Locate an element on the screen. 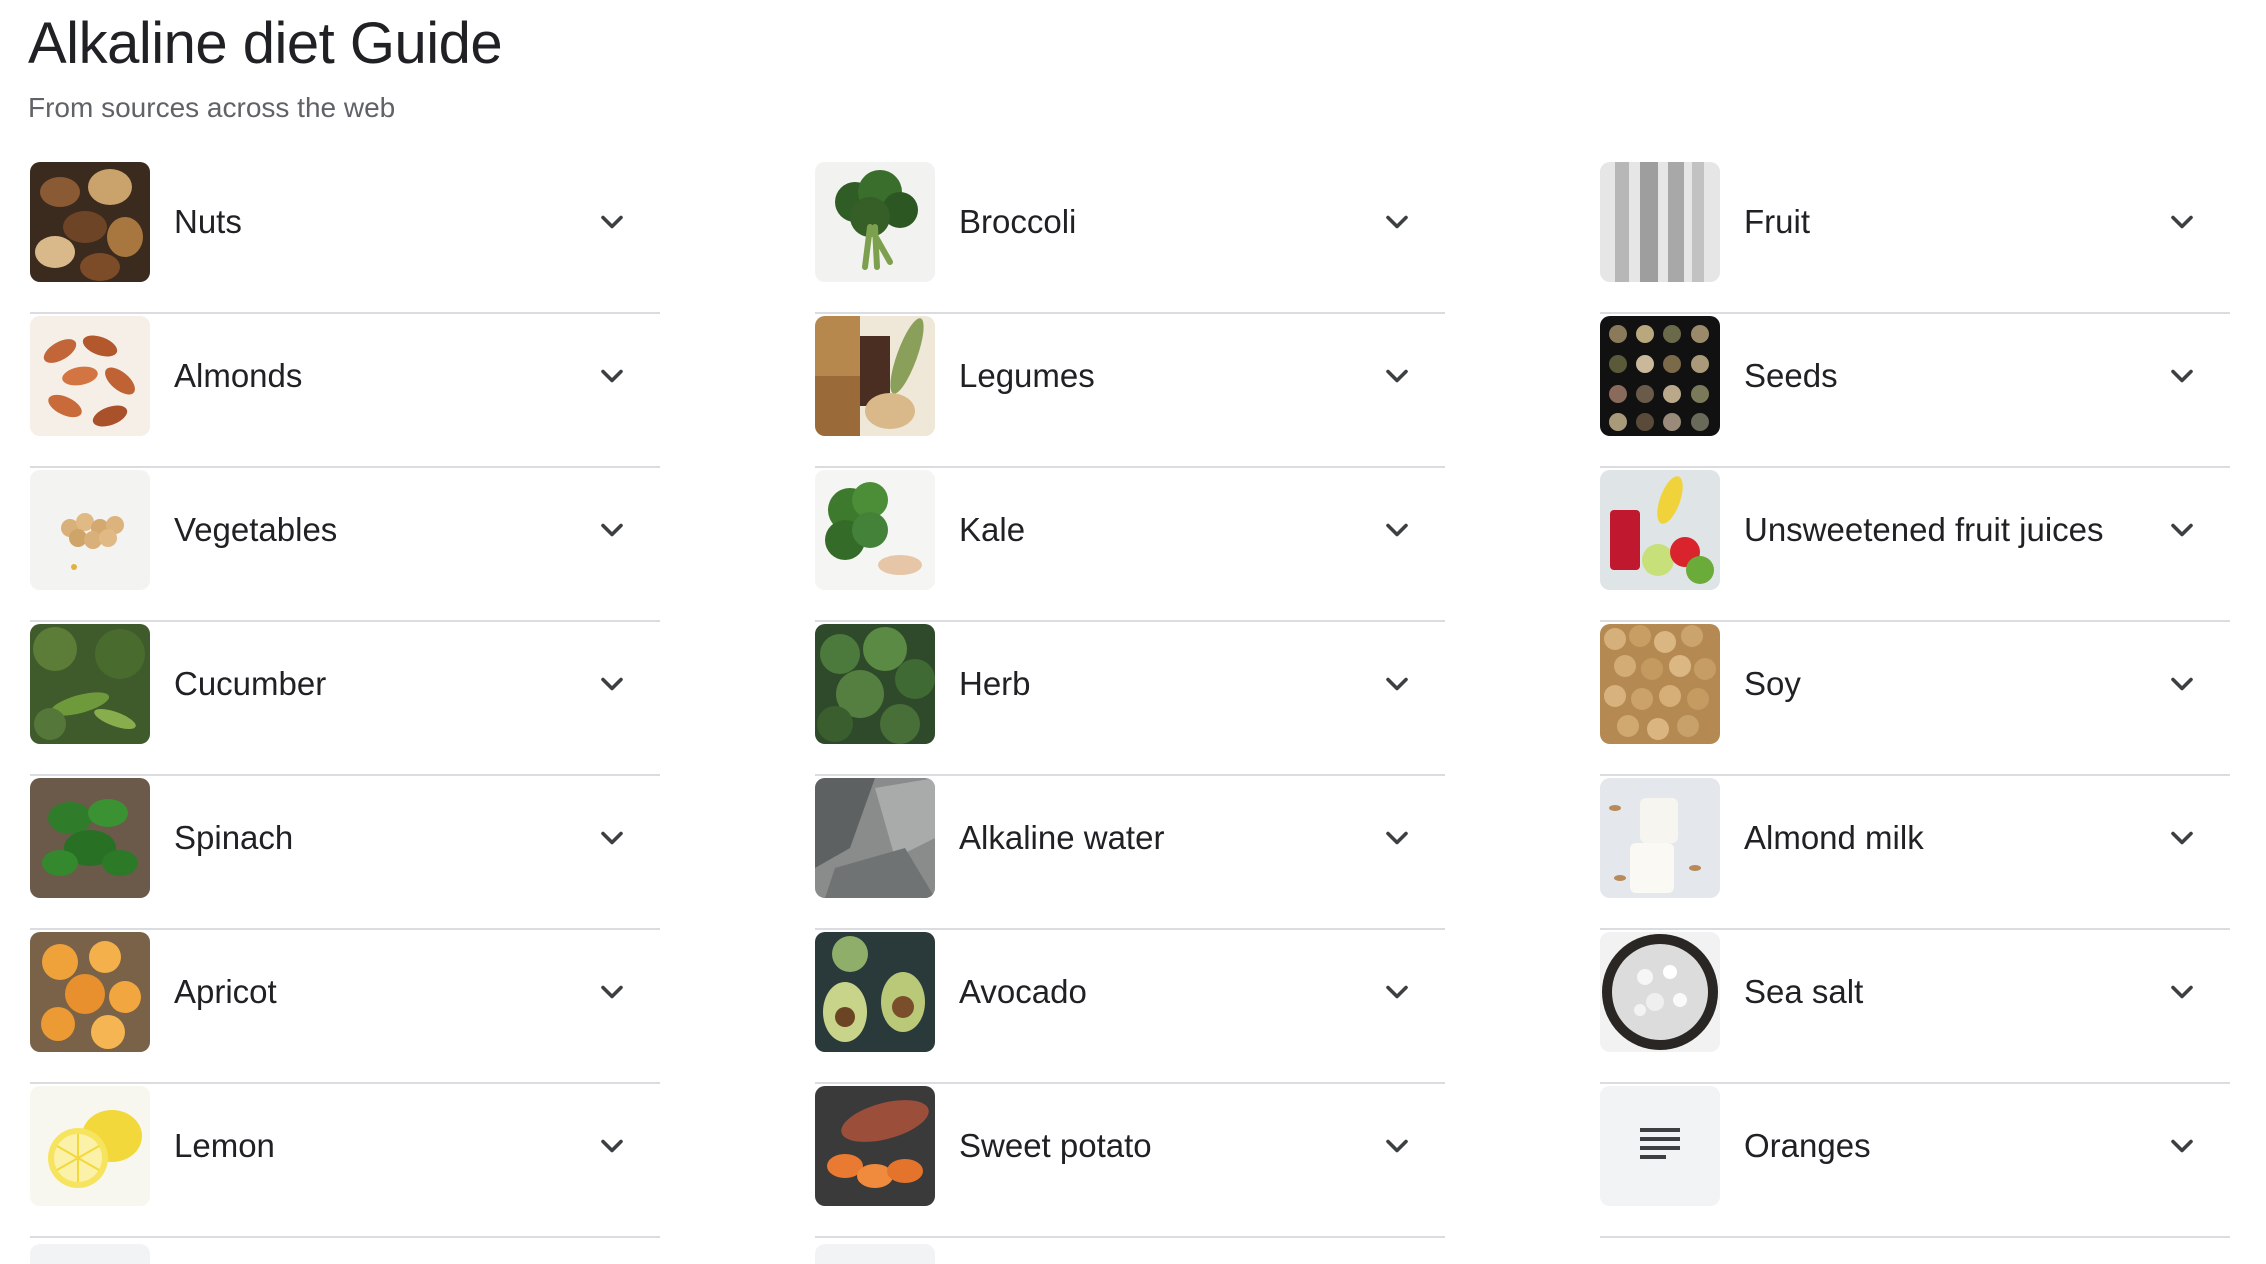 This screenshot has width=2266, height=1264. list-item-apricot: Apricot is located at coordinates (345, 1007).